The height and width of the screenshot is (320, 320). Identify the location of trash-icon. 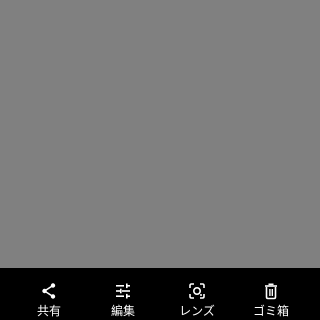
(271, 291).